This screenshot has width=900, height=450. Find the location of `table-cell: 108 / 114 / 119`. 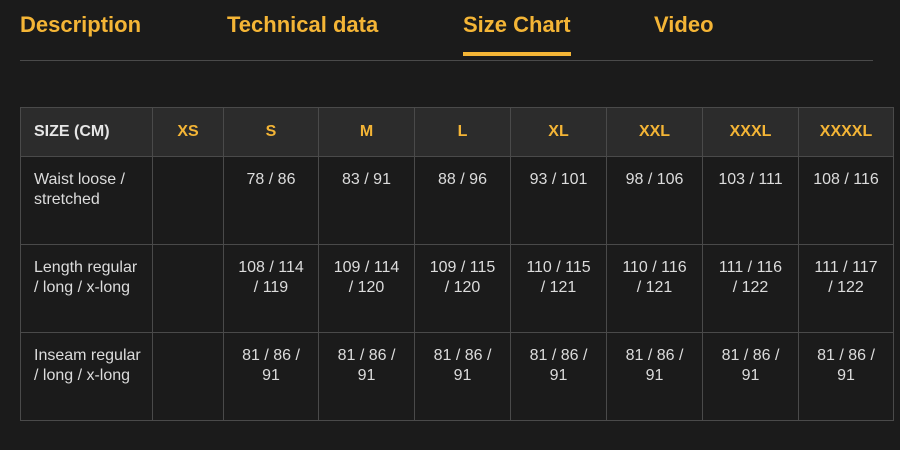

table-cell: 108 / 114 / 119 is located at coordinates (271, 288).